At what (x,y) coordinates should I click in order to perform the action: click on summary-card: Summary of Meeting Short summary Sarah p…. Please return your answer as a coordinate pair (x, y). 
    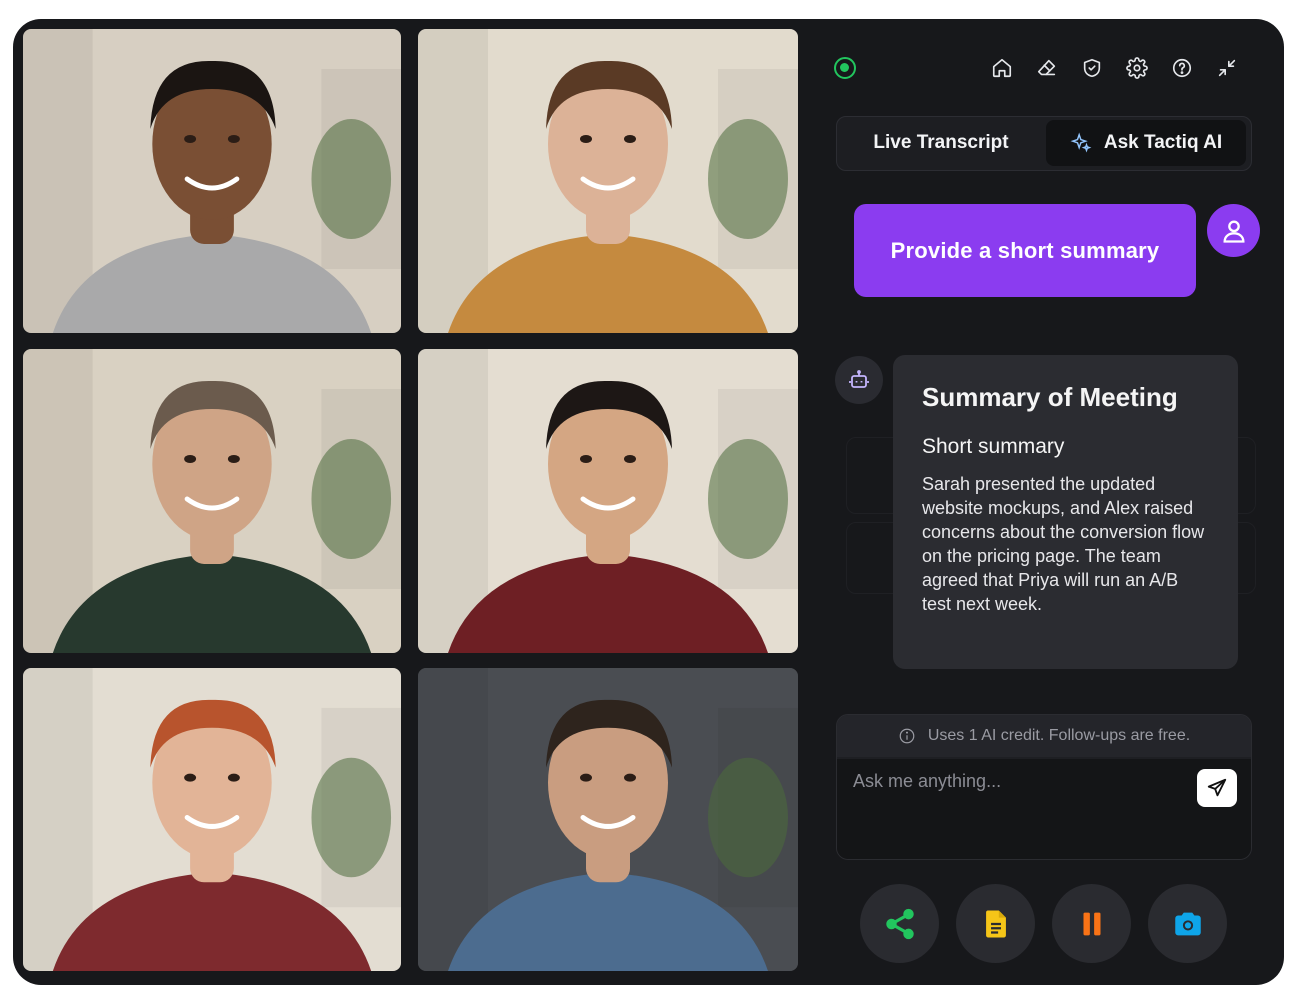
    Looking at the image, I should click on (1065, 512).